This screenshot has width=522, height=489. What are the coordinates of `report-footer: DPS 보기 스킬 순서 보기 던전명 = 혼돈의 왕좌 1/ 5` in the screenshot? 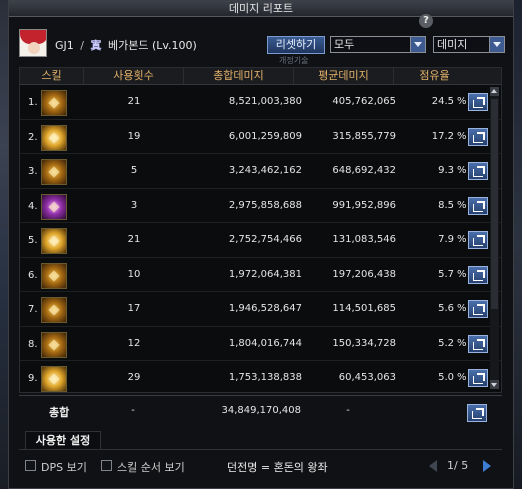 It's located at (262, 466).